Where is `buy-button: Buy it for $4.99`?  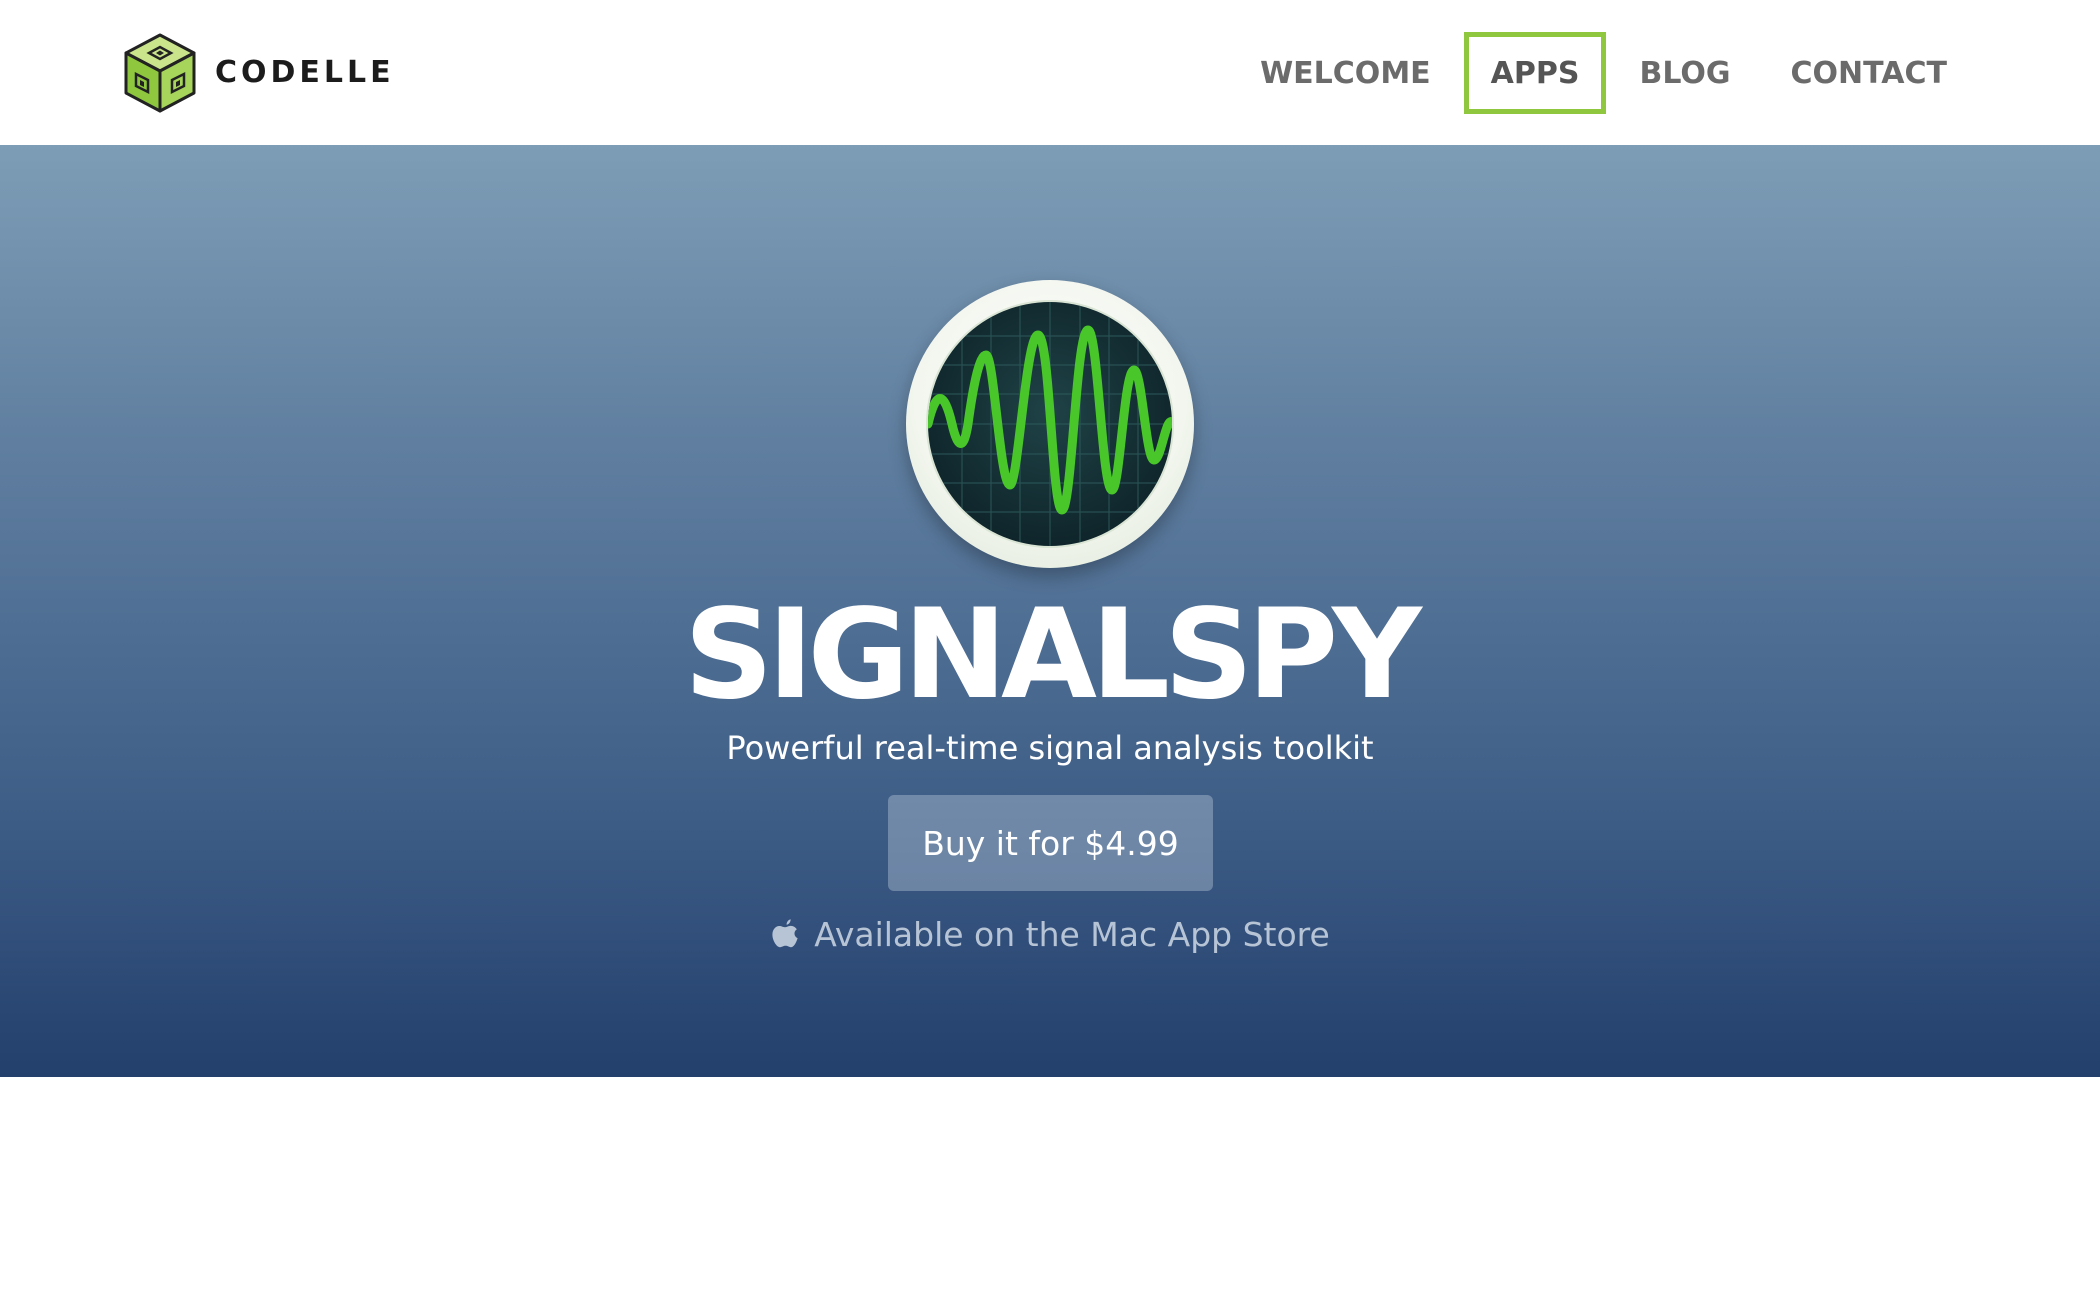
buy-button: Buy it for $4.99 is located at coordinates (1050, 843).